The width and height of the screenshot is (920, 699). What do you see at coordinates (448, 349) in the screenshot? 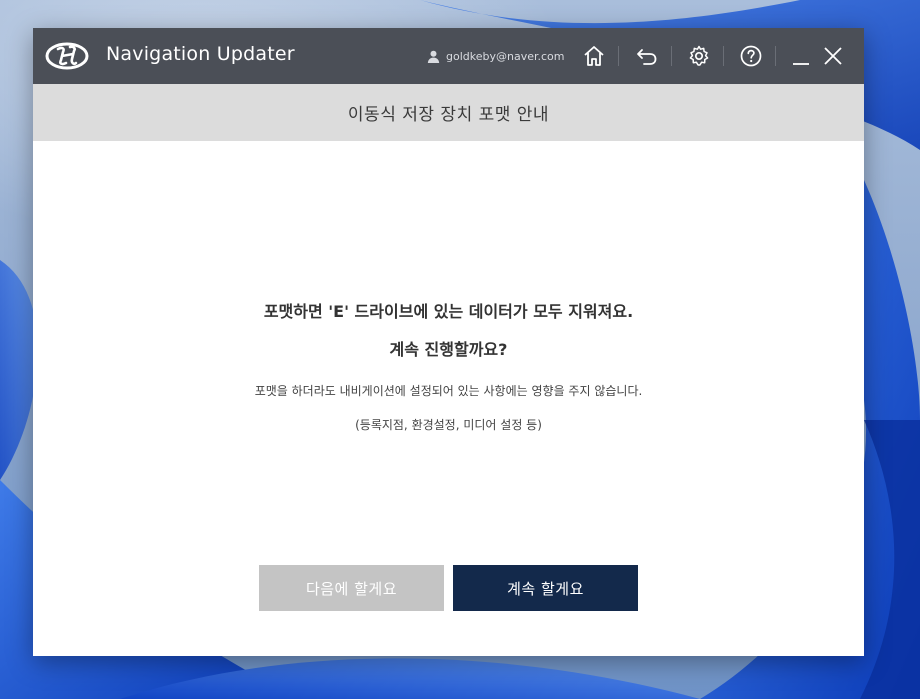
I see `confirm-question: 계속 진행할까요?` at bounding box center [448, 349].